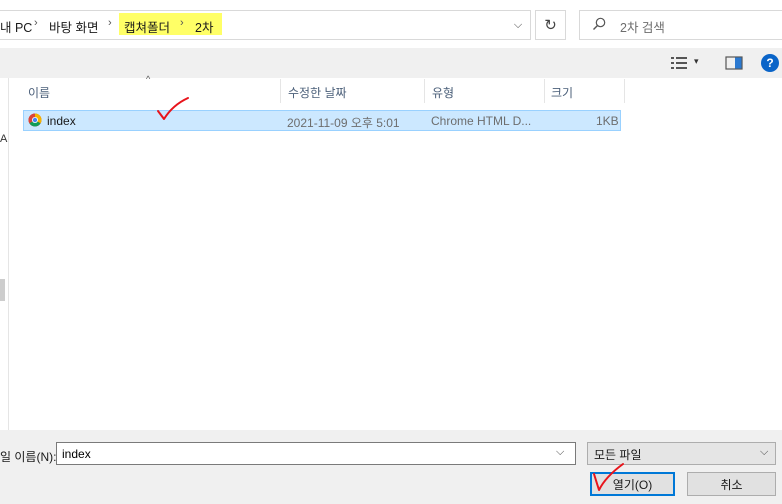 The image size is (782, 504). What do you see at coordinates (317, 92) in the screenshot?
I see `column-header-date: 수정한 날짜` at bounding box center [317, 92].